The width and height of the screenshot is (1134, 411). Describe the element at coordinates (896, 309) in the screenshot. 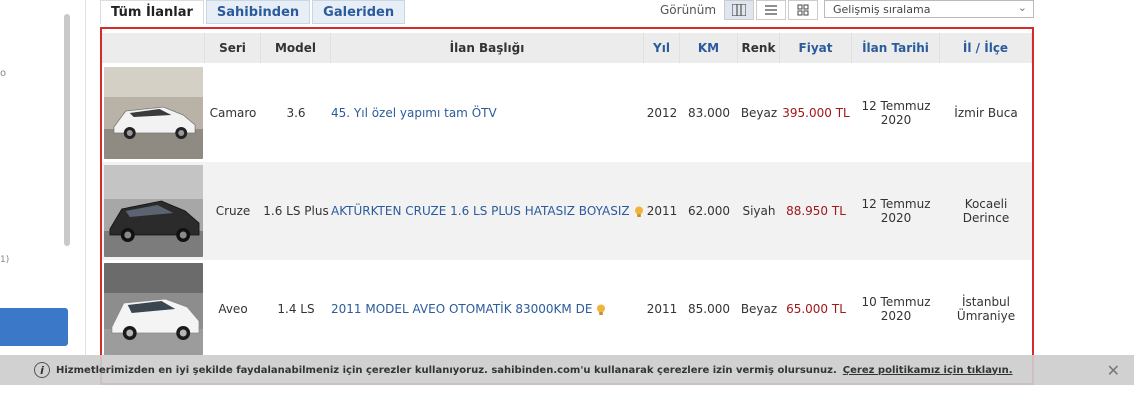

I see `cell-date: 10 Temmuz 2020` at that location.